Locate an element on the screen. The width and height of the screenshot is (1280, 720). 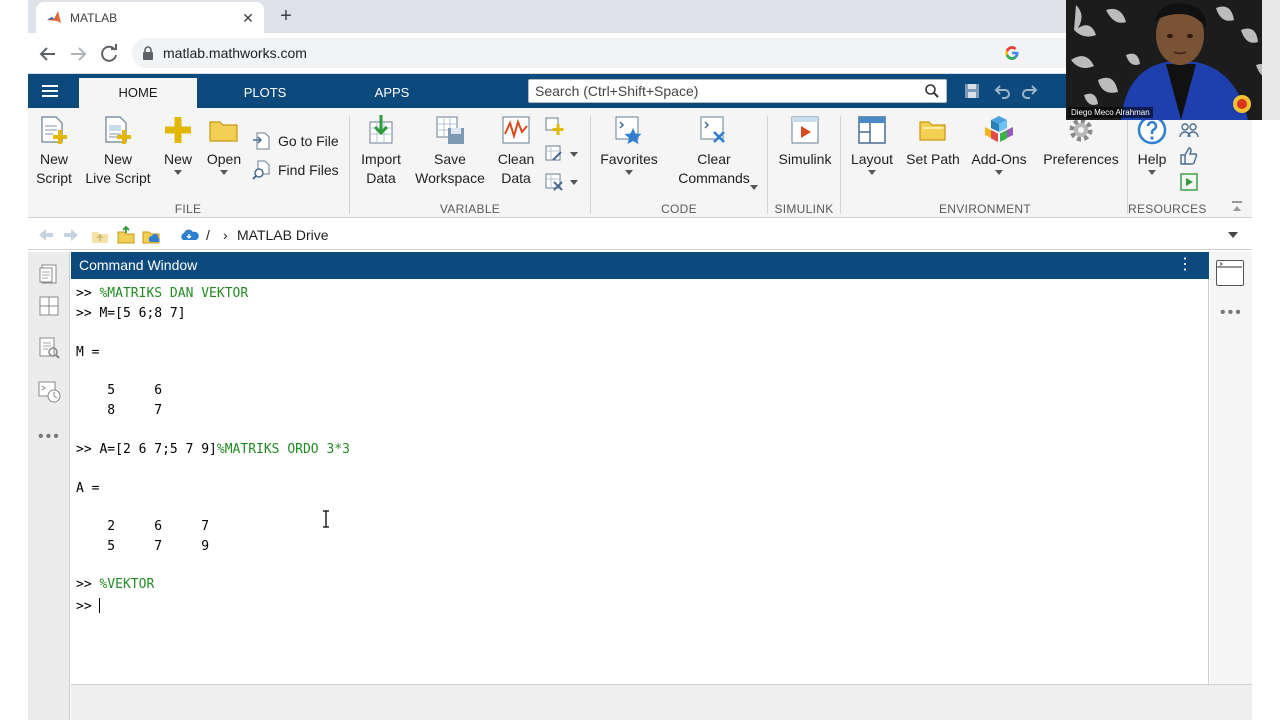
save-icon is located at coordinates (972, 91).